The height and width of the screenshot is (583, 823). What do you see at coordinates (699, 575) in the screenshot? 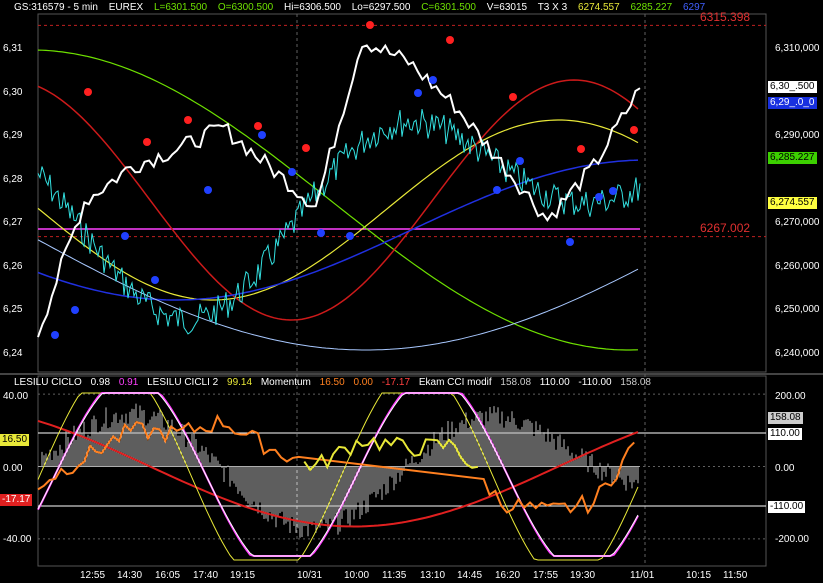
I see `time-tick: 10:15` at bounding box center [699, 575].